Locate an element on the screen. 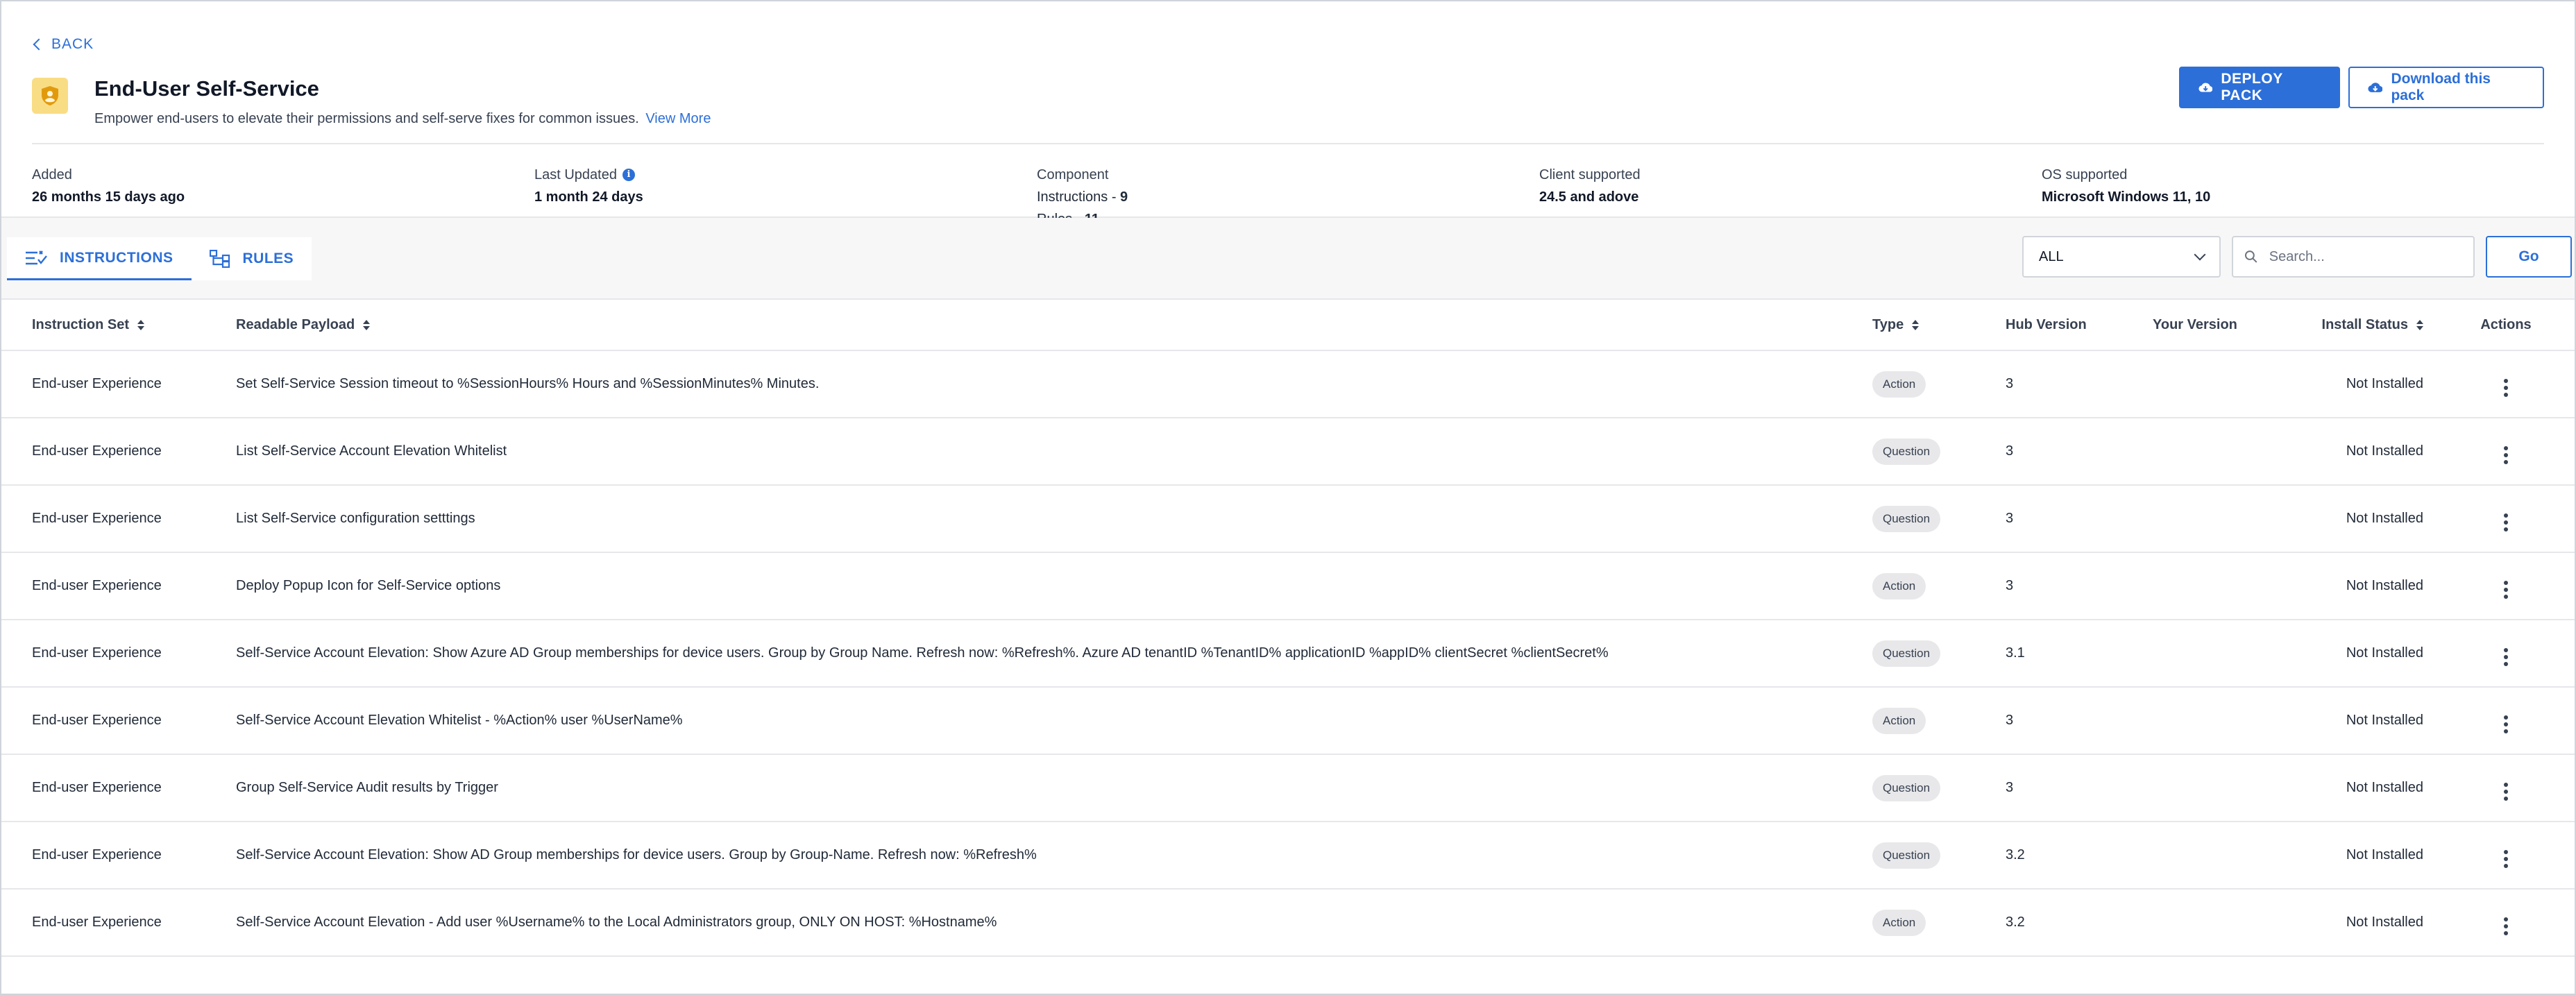 This screenshot has height=995, width=2576. deploy-pack-button: DEPLOY PACK is located at coordinates (2259, 87).